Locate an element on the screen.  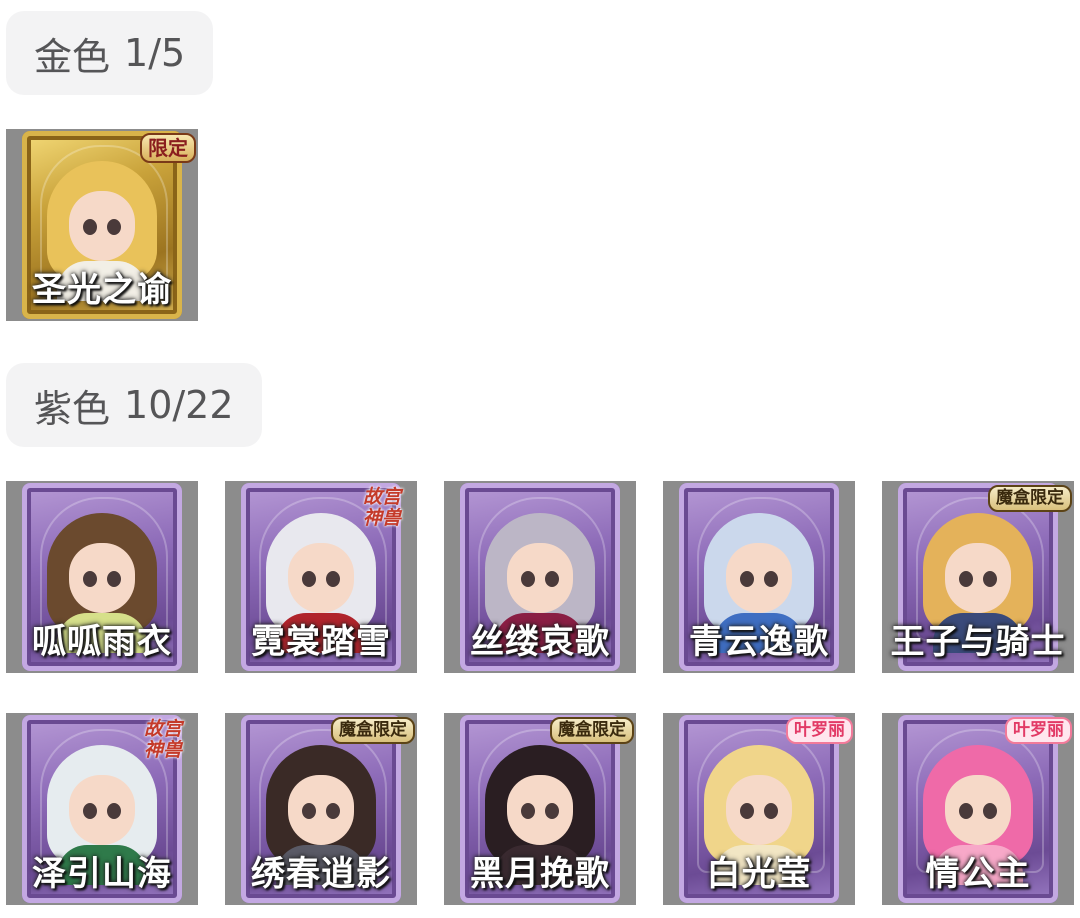
section-header-purple: 紫色 10/22 is located at coordinates (134, 405).